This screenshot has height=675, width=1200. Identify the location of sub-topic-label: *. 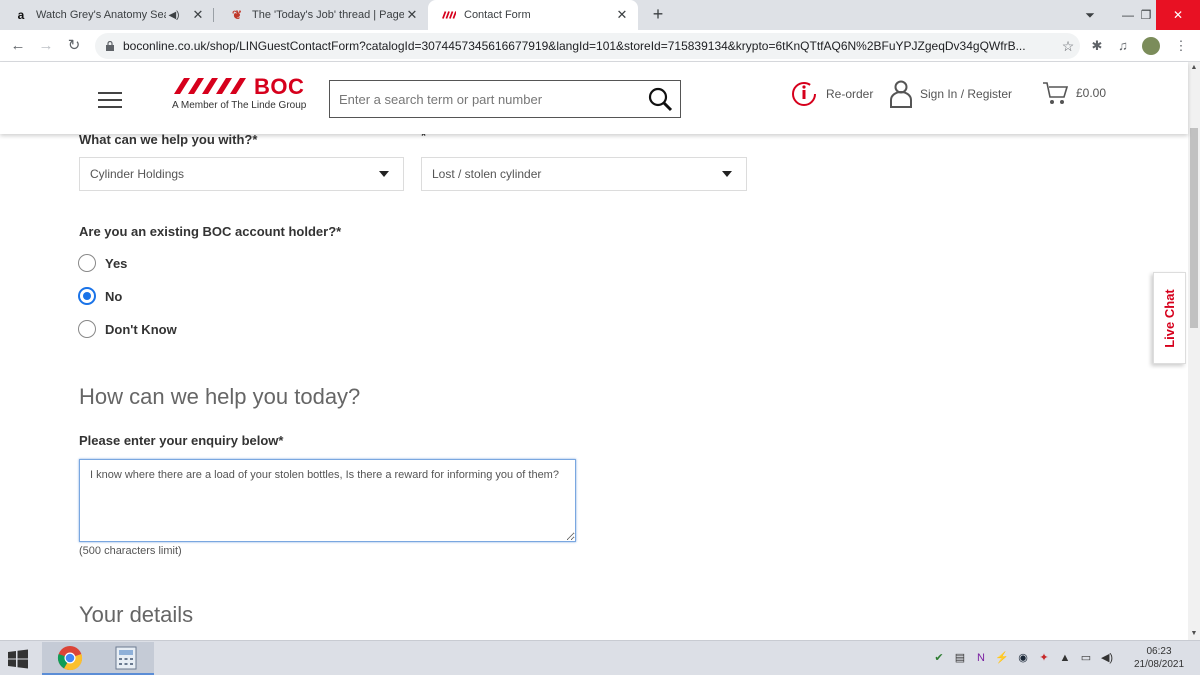
(424, 138).